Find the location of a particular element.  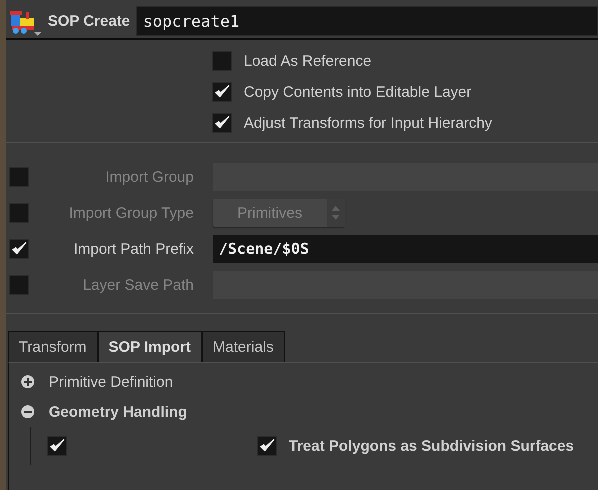

node-type-label: SOP Create is located at coordinates (89, 21).